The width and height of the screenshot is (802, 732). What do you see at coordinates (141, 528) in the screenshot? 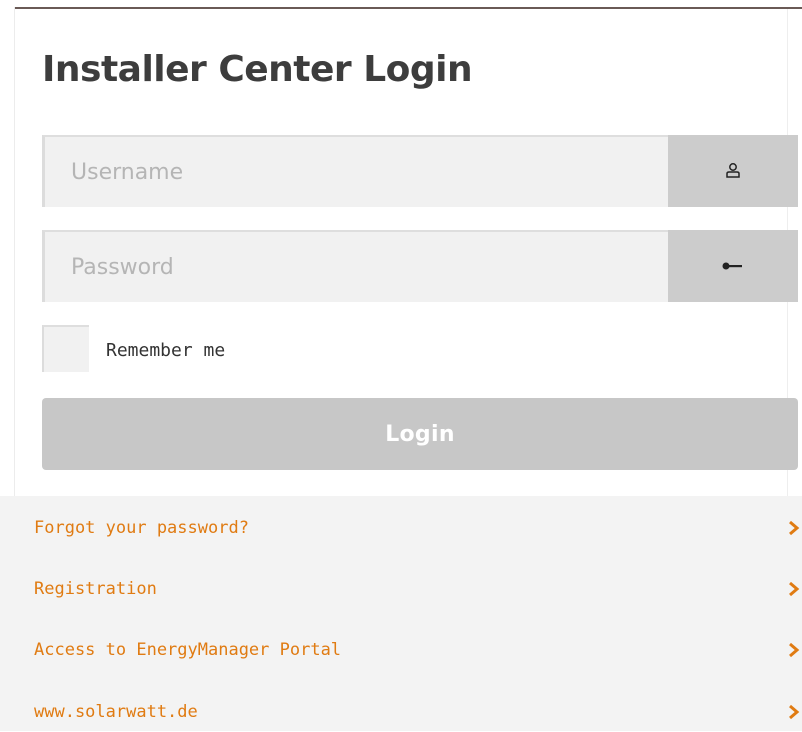
I see `link-label: Forgot your password?` at bounding box center [141, 528].